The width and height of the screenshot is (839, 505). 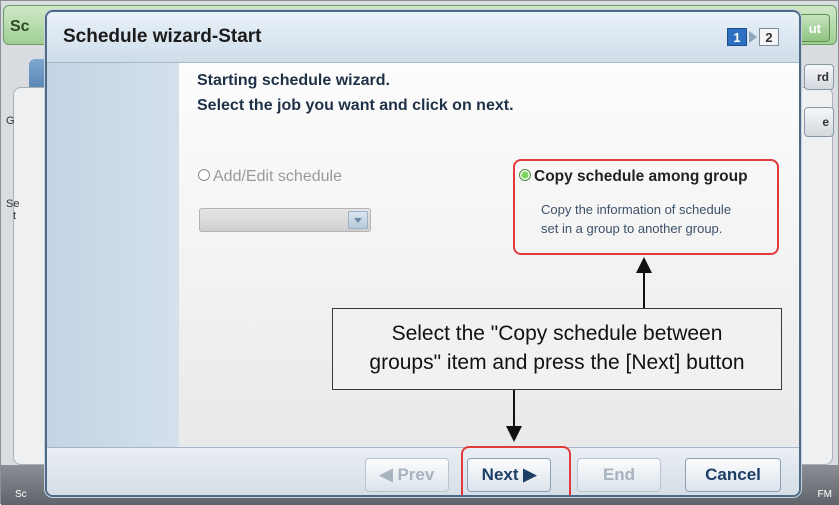 I want to click on cancel-button: Cancel, so click(x=733, y=475).